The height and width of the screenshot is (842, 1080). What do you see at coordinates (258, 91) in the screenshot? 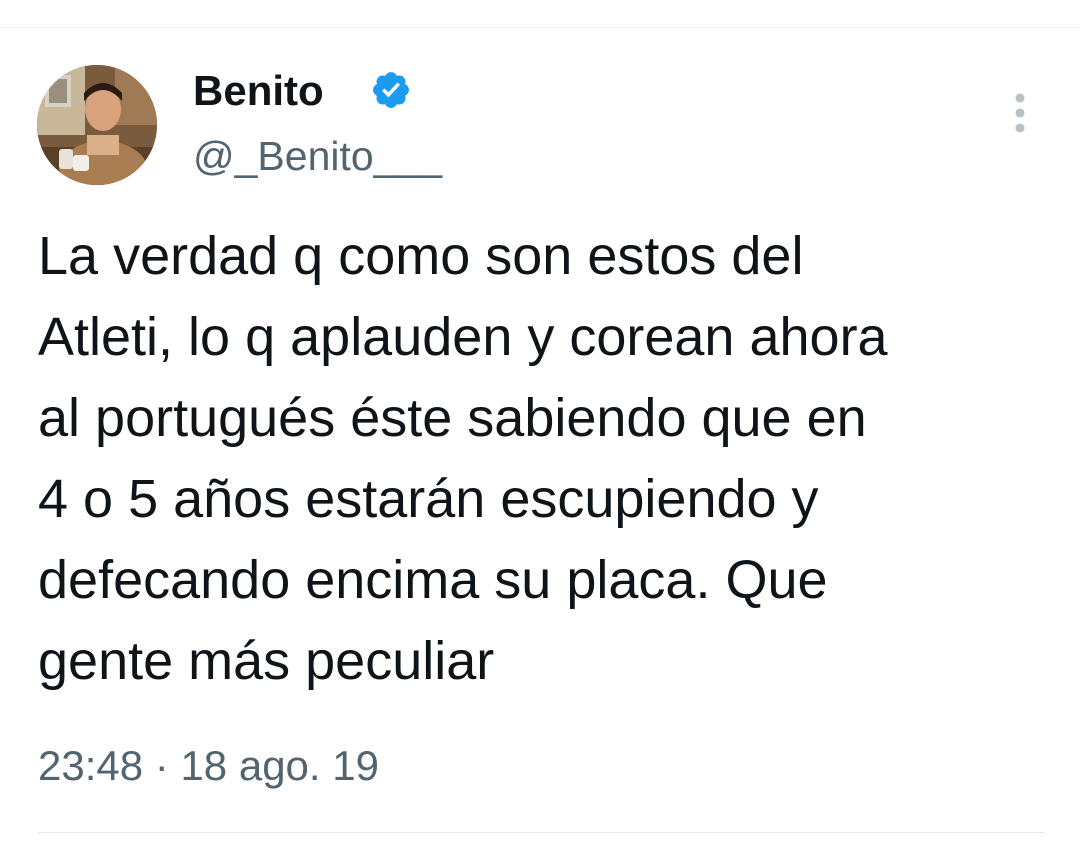
I see `author-display-name: Benito` at bounding box center [258, 91].